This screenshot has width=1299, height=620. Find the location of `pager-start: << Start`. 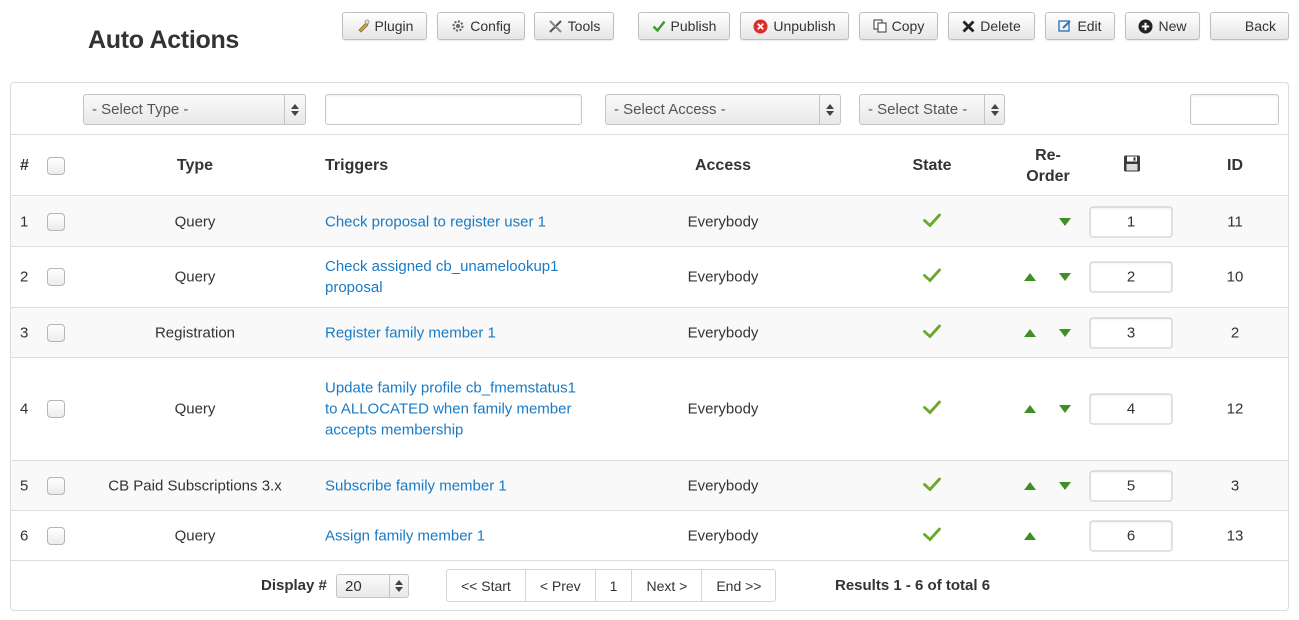

pager-start: << Start is located at coordinates (486, 585).